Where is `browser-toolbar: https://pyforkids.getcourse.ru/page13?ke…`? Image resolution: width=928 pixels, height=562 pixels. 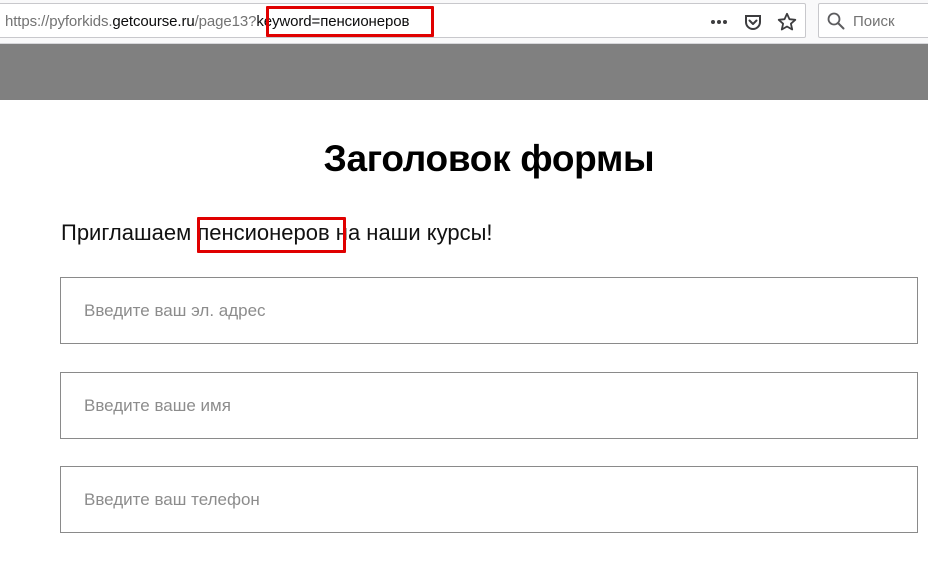 browser-toolbar: https://pyforkids.getcourse.ru/page13?ke… is located at coordinates (464, 22).